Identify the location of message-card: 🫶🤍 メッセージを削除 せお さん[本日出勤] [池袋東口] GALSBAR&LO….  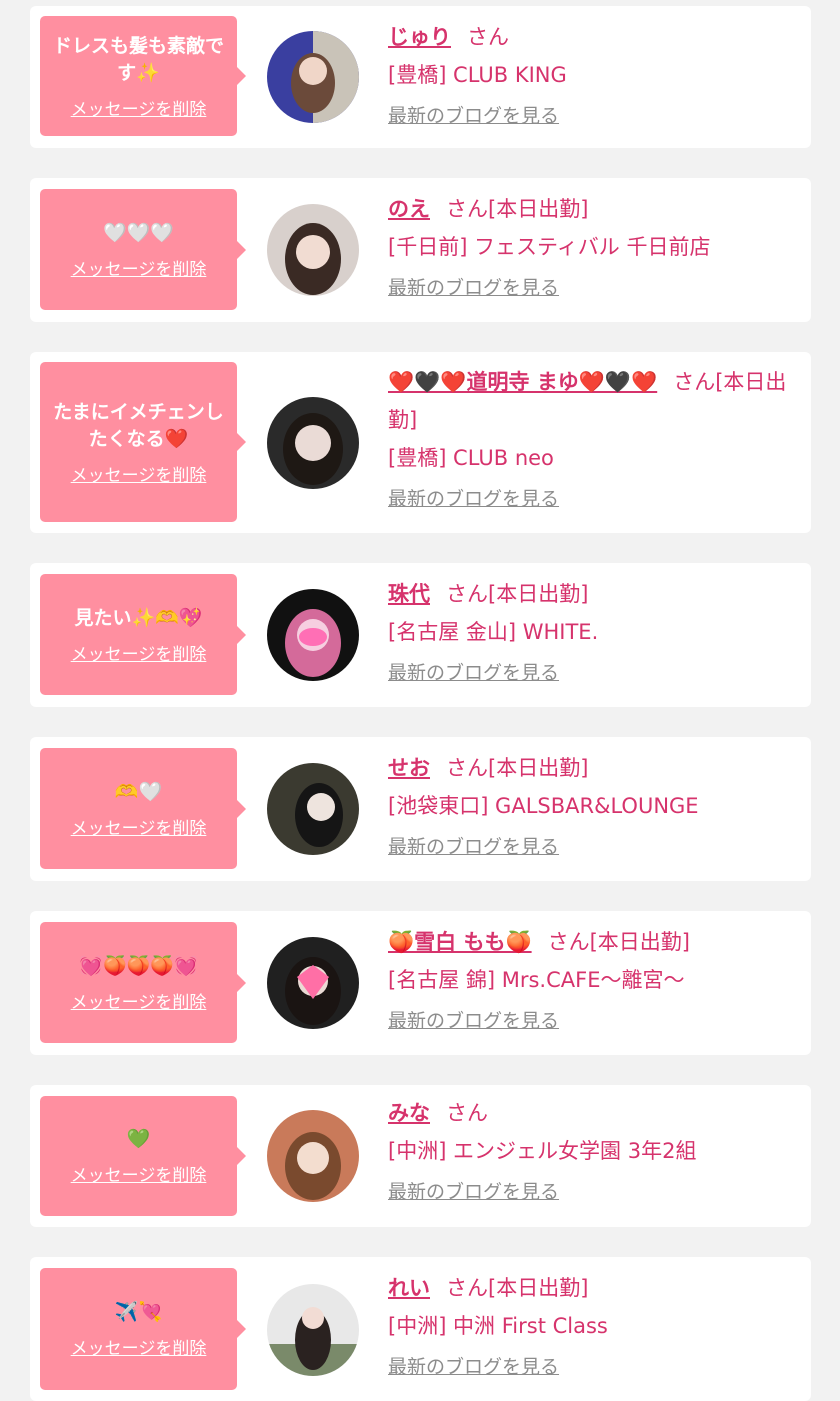
(420, 809).